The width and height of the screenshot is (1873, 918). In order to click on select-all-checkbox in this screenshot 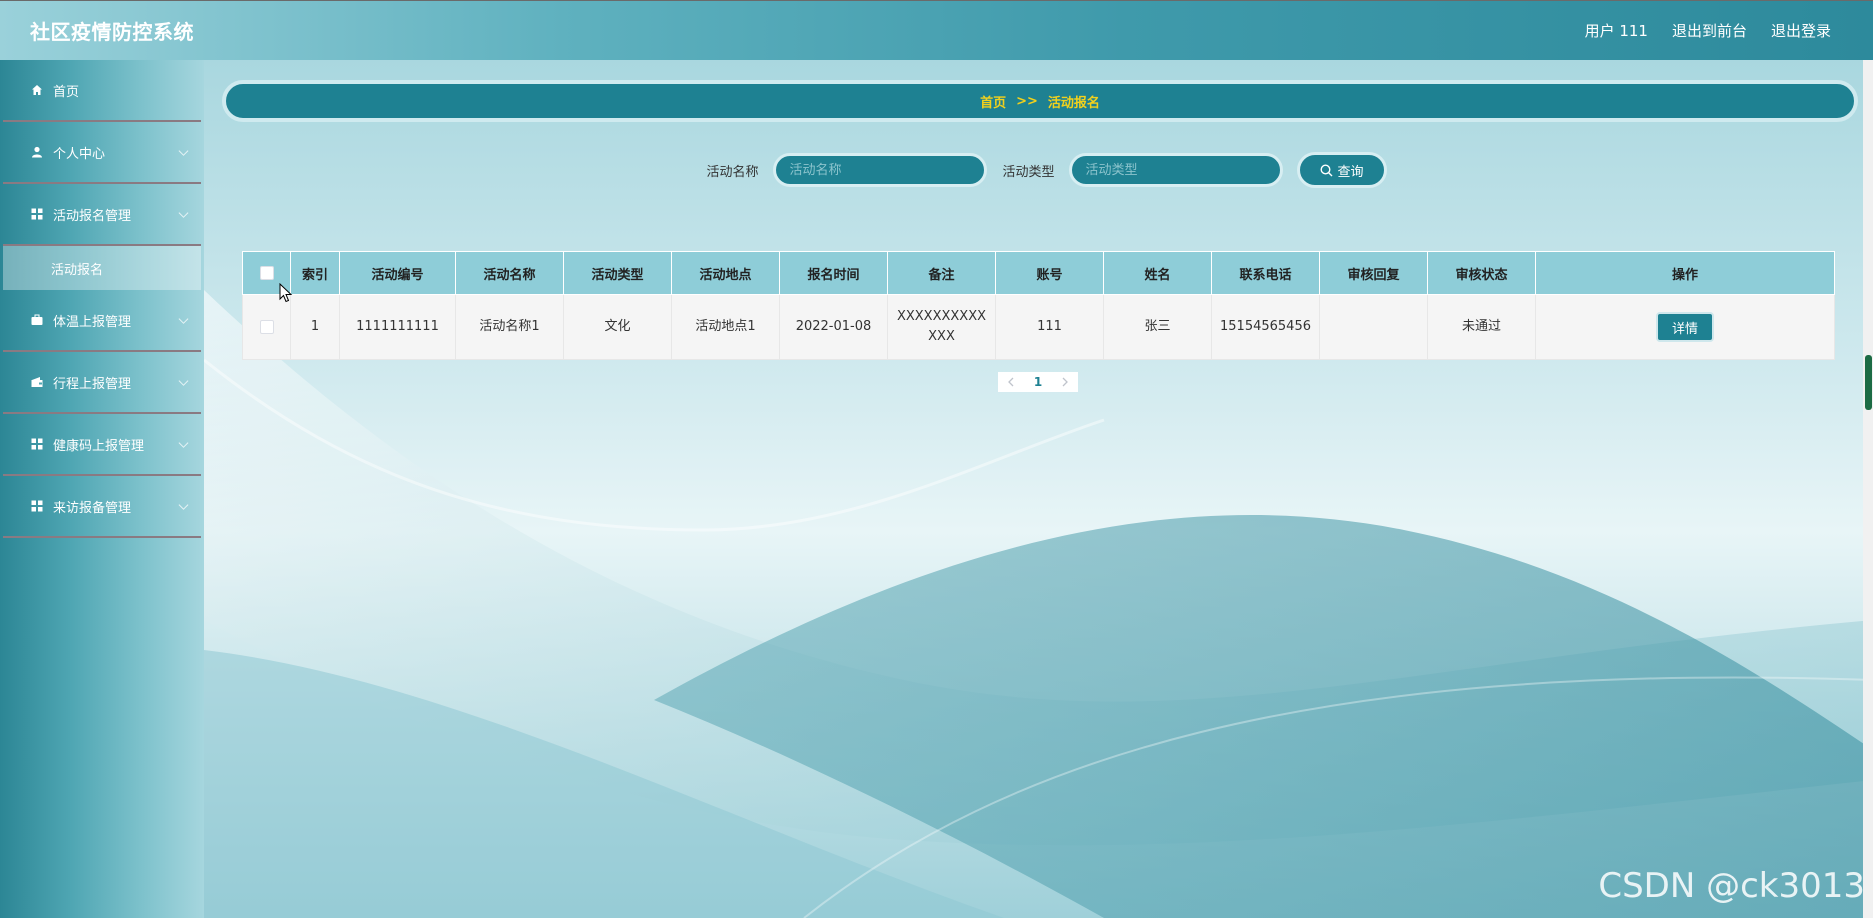, I will do `click(266, 273)`.